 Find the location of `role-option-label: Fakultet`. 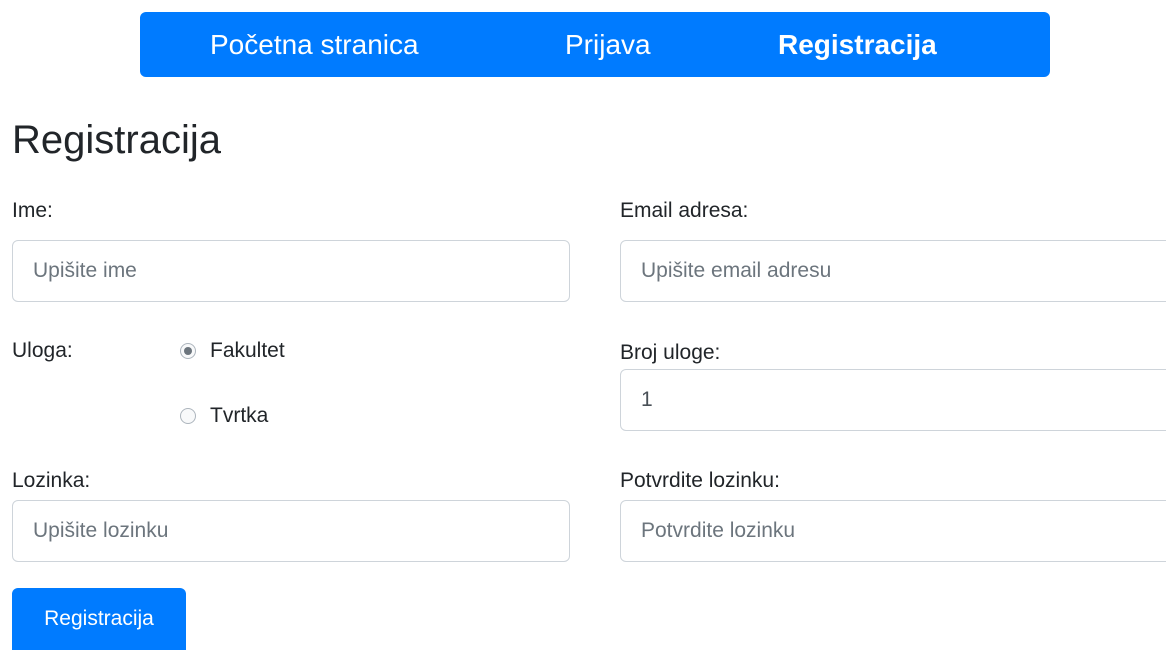

role-option-label: Fakultet is located at coordinates (247, 350).